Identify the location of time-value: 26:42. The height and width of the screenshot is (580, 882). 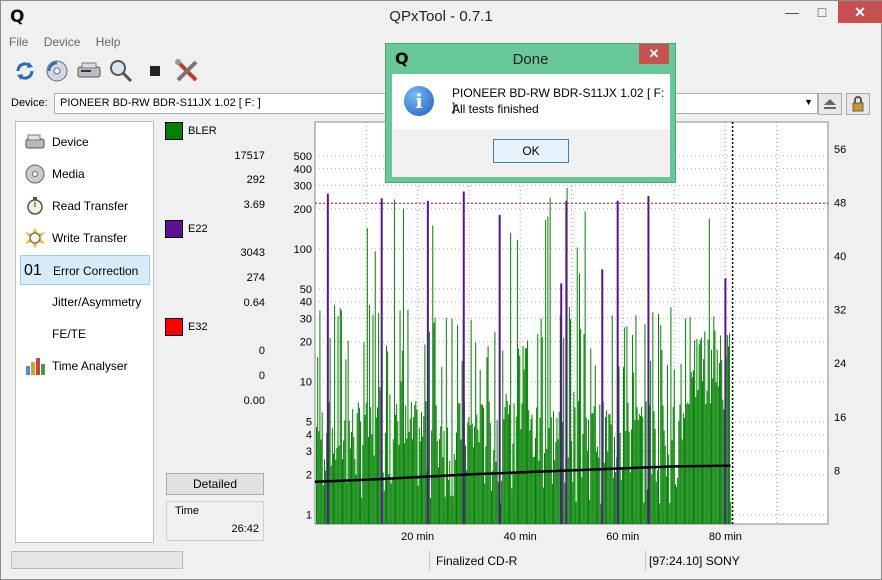
(245, 529).